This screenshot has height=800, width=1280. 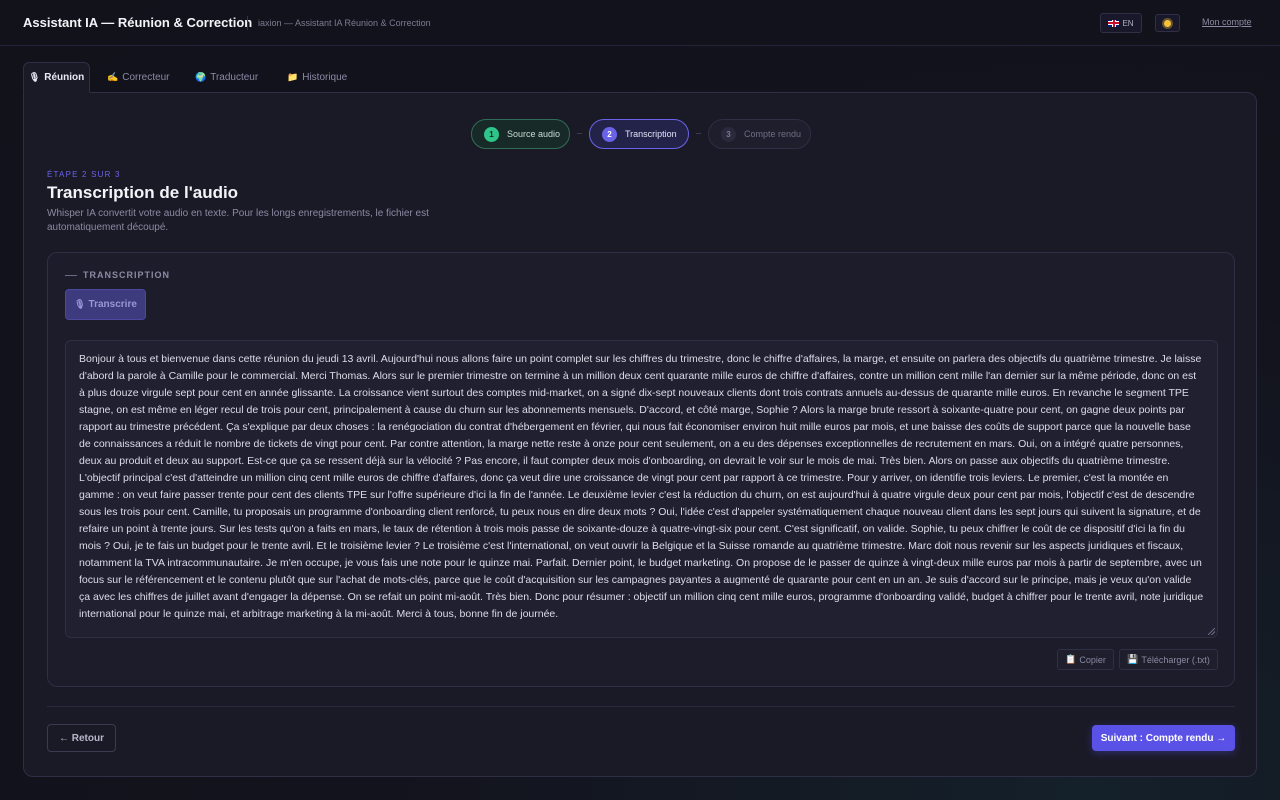 What do you see at coordinates (71, 275) in the screenshot?
I see `dash-icon` at bounding box center [71, 275].